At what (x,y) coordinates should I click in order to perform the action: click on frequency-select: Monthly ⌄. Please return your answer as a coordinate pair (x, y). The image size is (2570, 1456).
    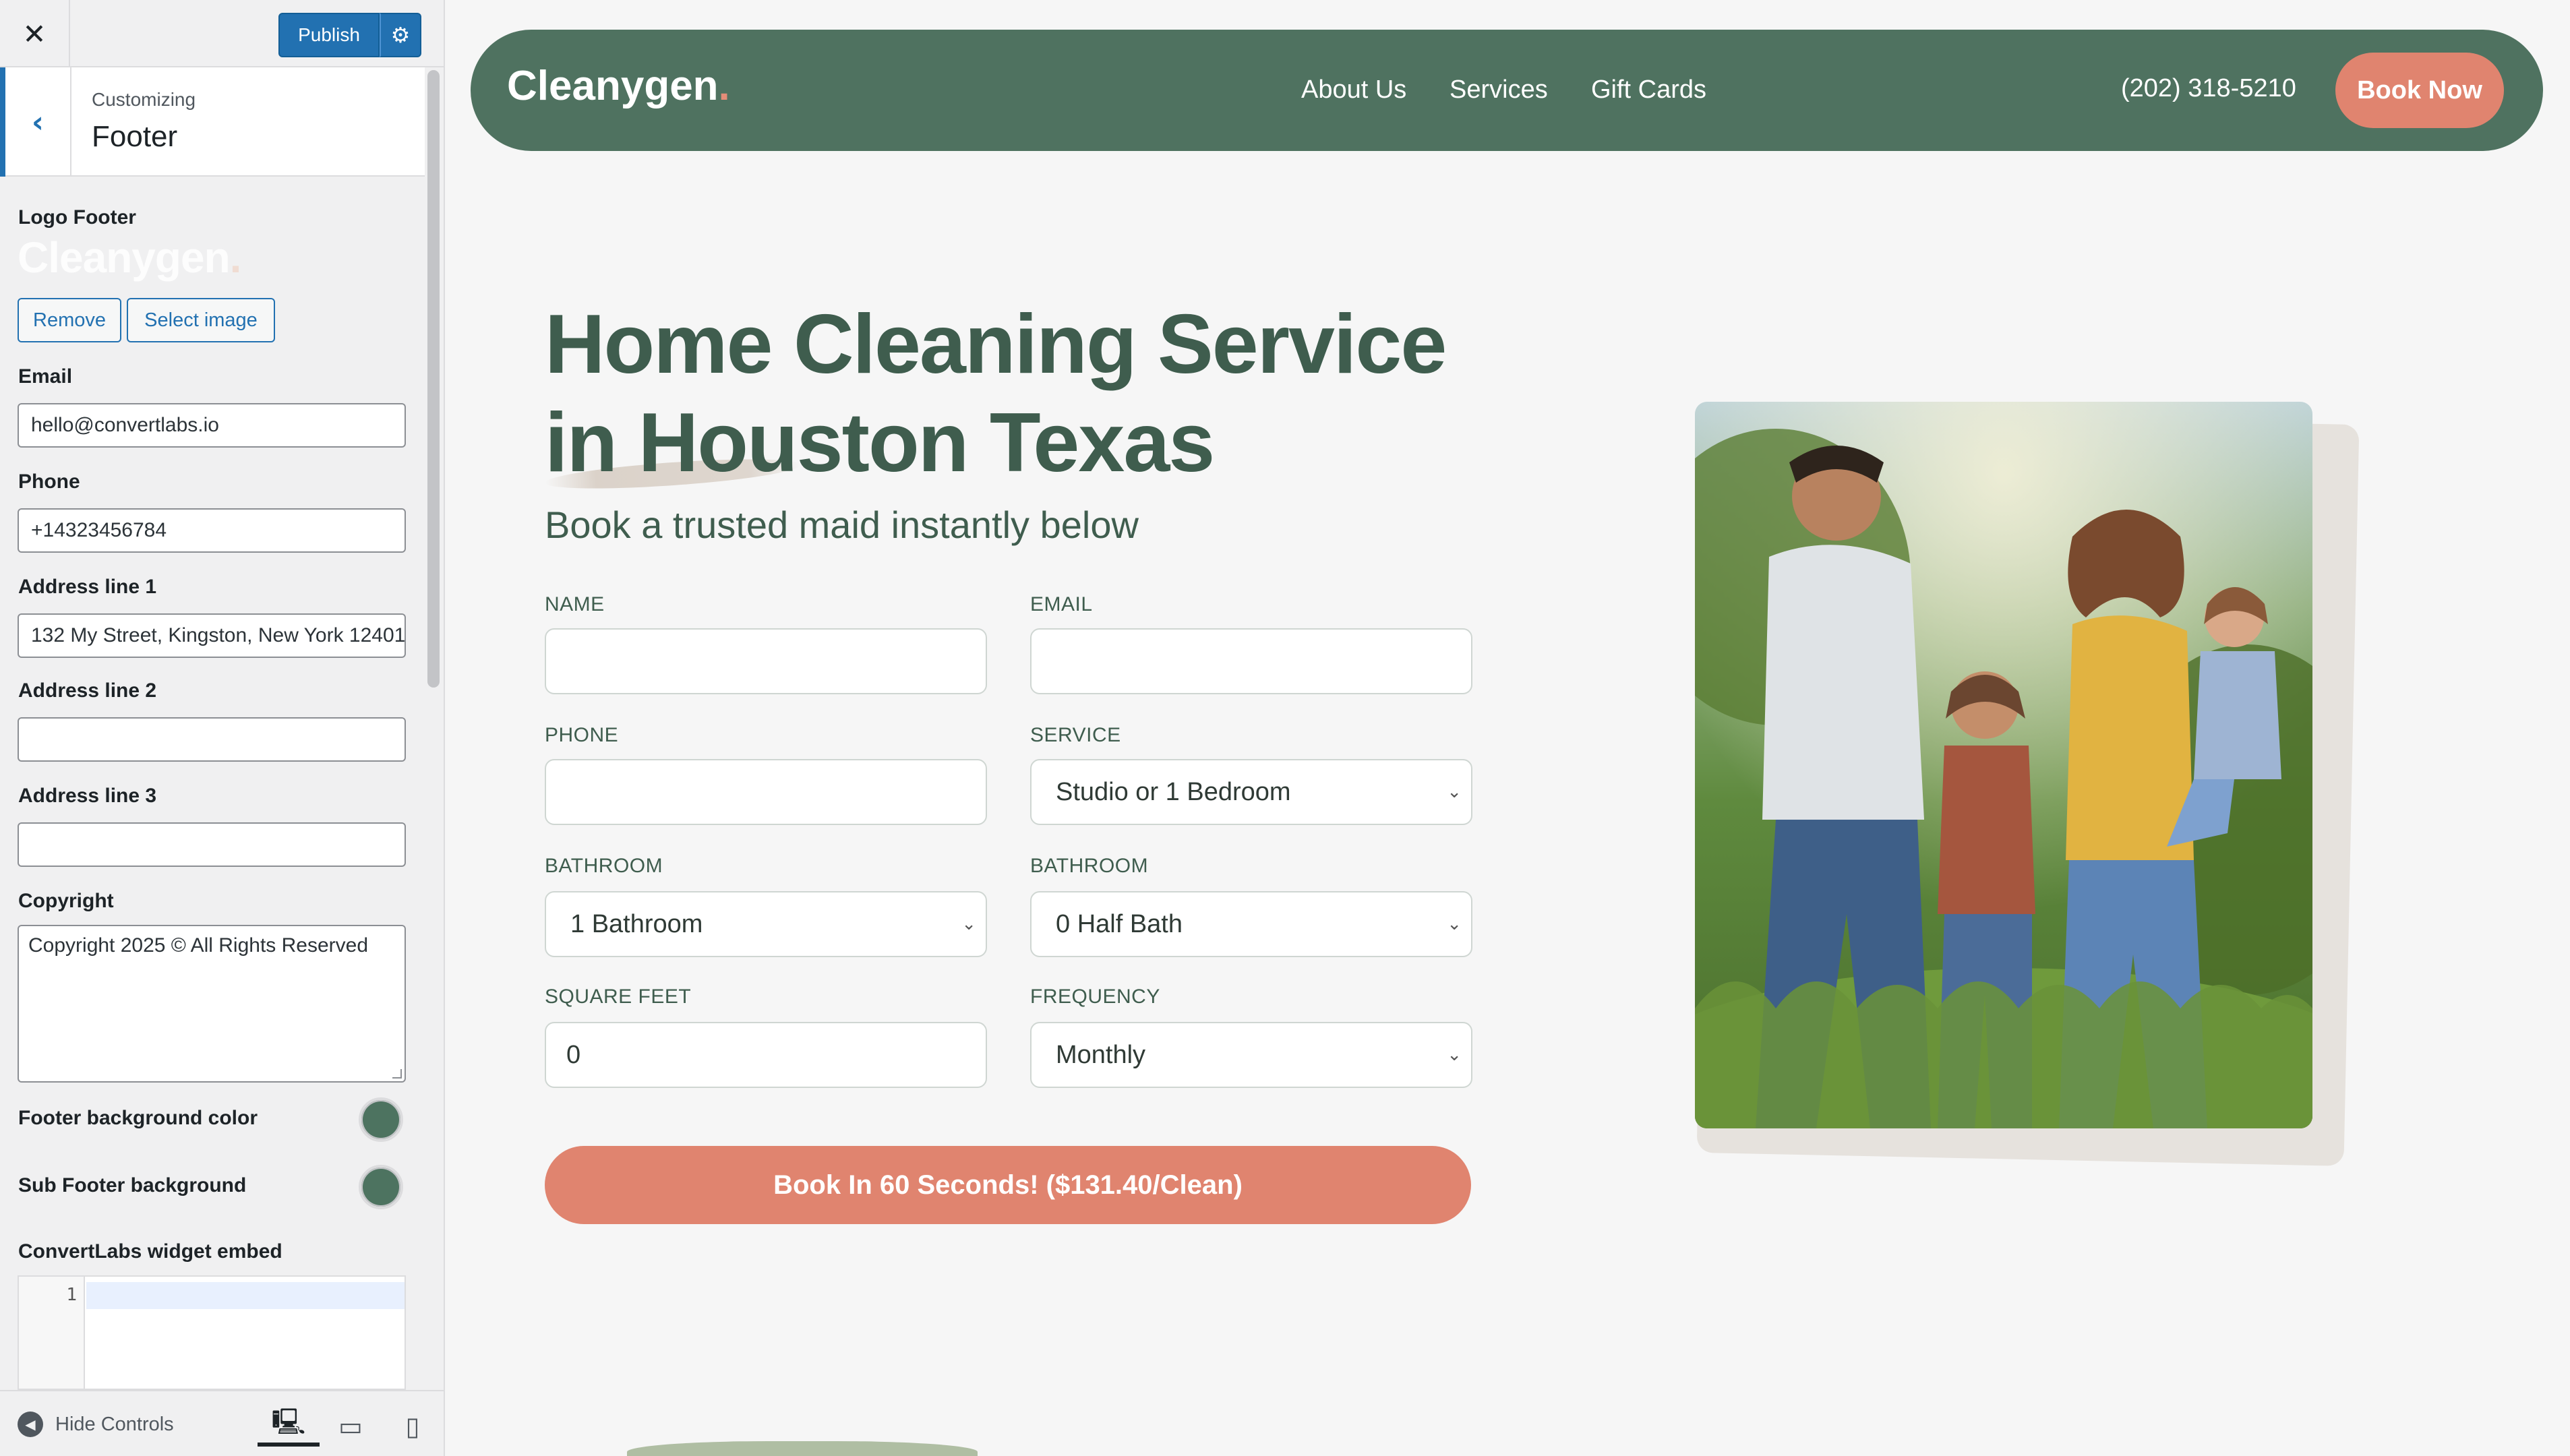
    Looking at the image, I should click on (1251, 1055).